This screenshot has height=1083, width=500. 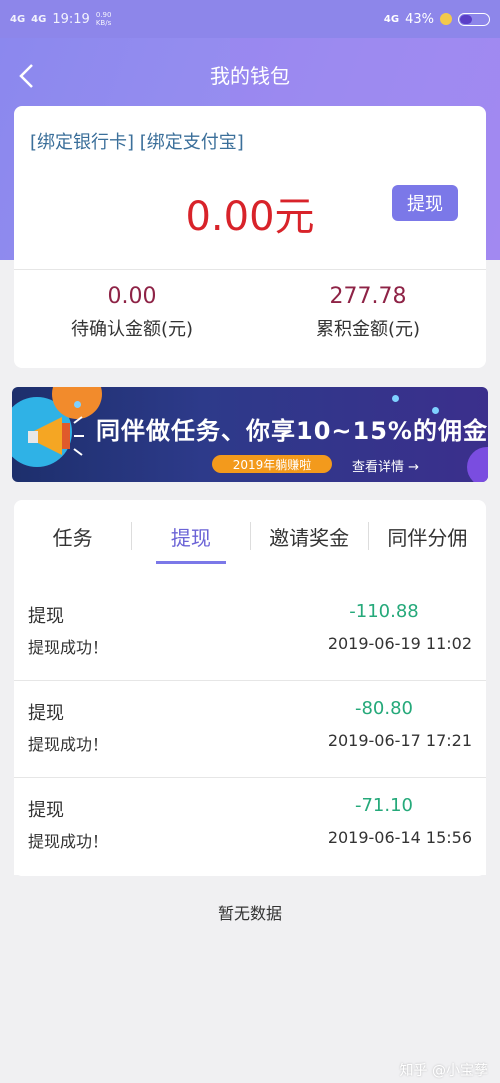 I want to click on charging-icon, so click(x=446, y=19).